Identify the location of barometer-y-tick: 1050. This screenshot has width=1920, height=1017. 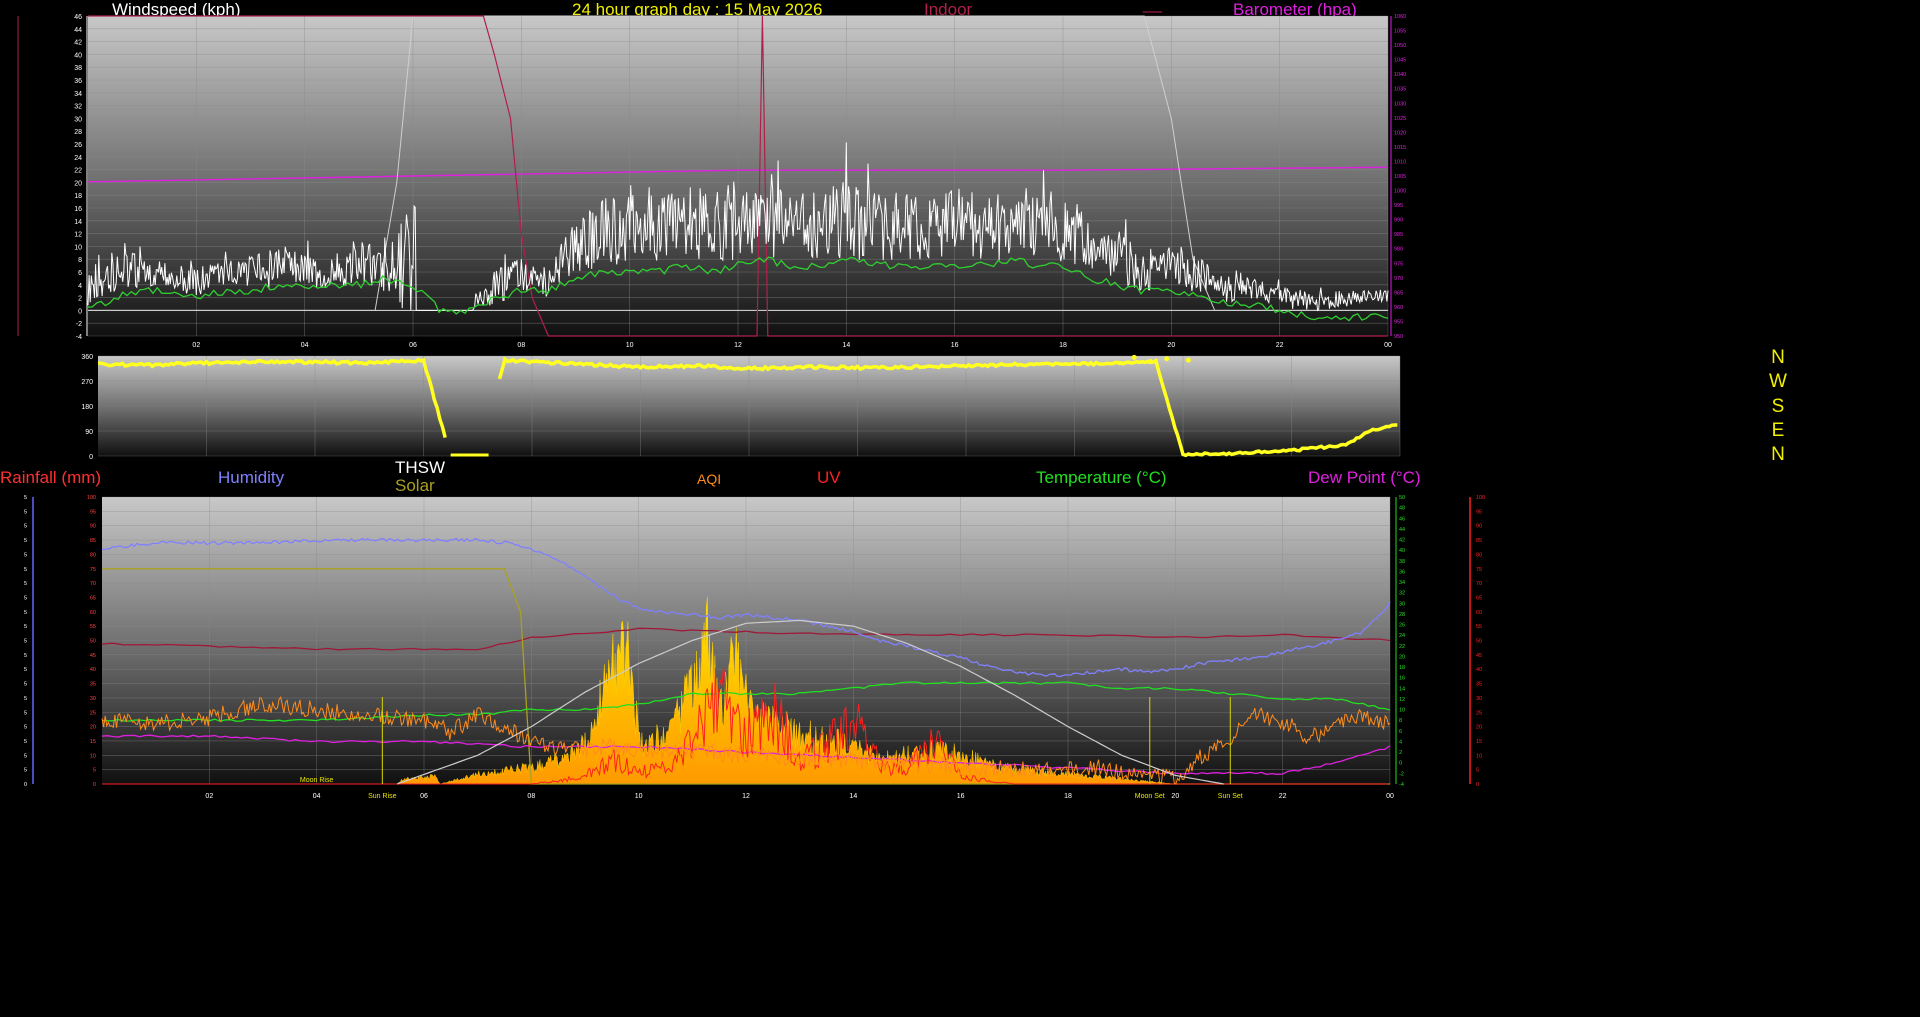
(1400, 46).